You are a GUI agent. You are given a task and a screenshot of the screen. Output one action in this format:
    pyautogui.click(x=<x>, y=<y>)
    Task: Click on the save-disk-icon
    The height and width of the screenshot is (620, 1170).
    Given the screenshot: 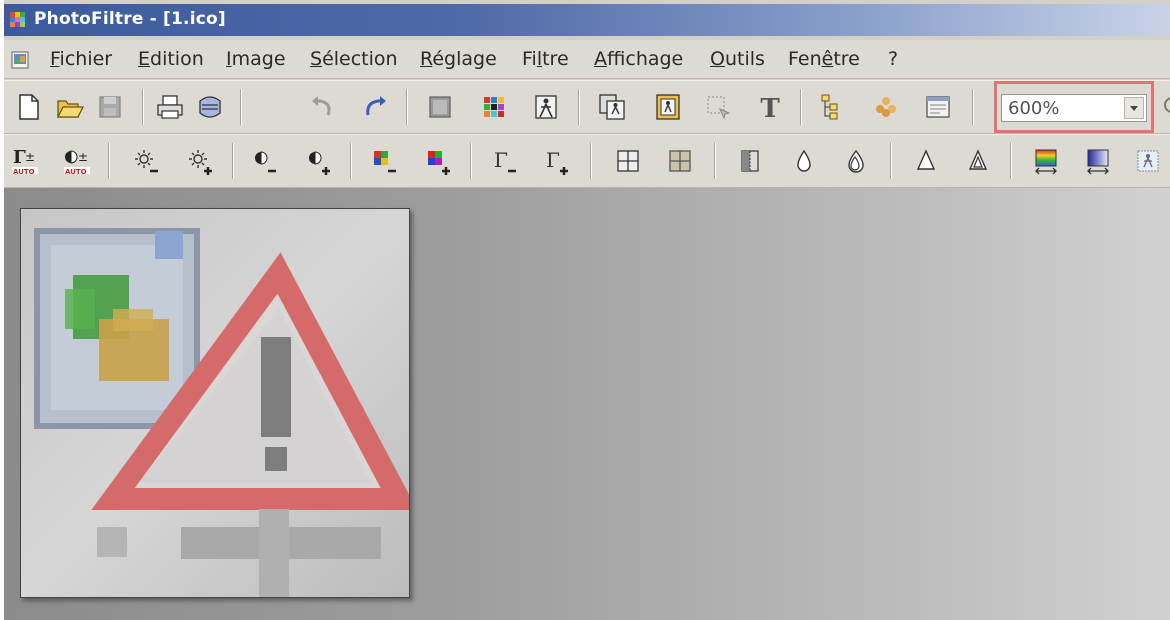 What is the action you would take?
    pyautogui.click(x=110, y=107)
    